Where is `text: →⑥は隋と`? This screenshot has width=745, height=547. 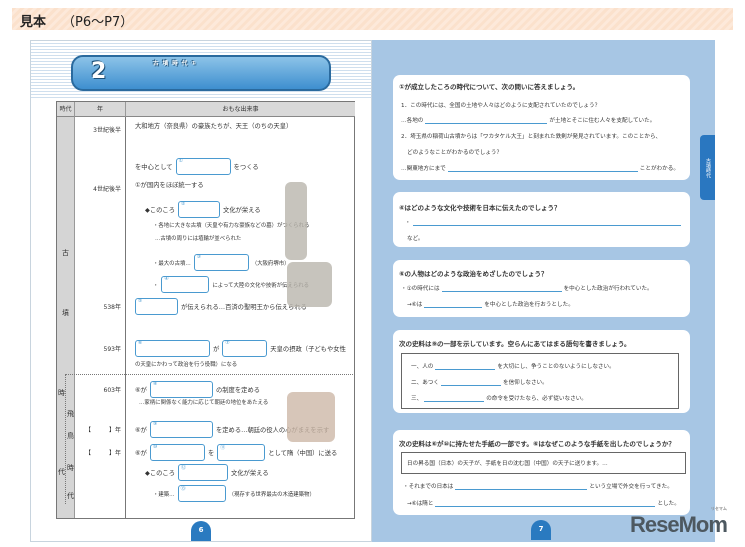 text: →⑥は隋と is located at coordinates (420, 504).